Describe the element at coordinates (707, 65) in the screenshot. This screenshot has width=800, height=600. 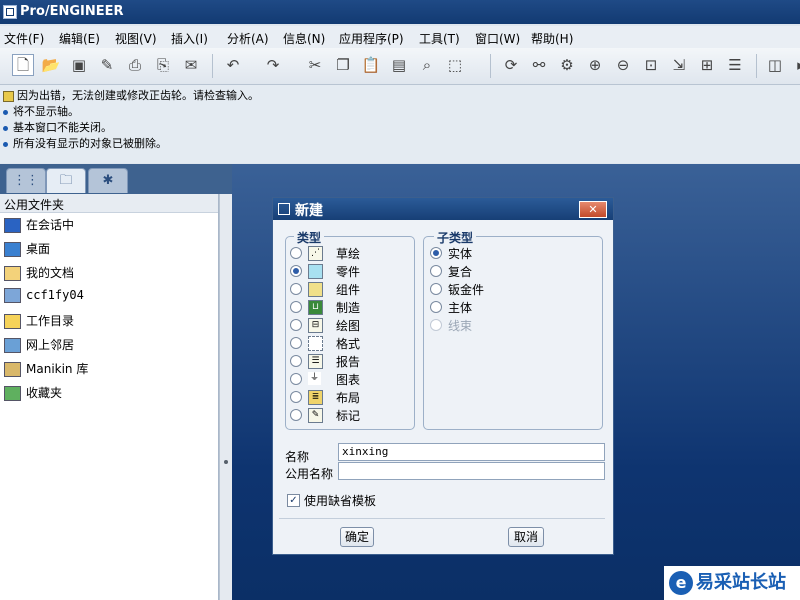
I see `named-views-icon: ⊞` at that location.